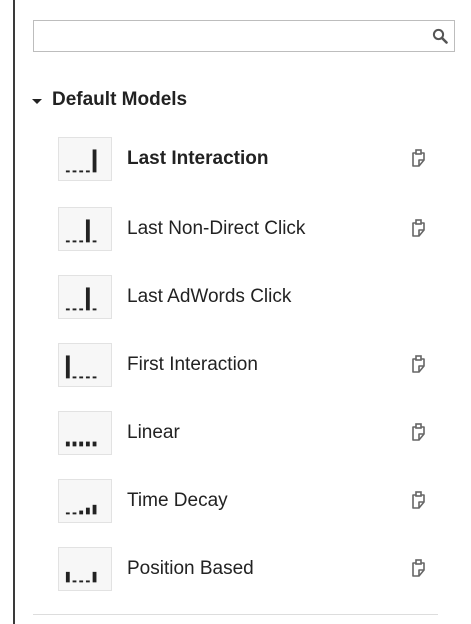  I want to click on search-box, so click(244, 36).